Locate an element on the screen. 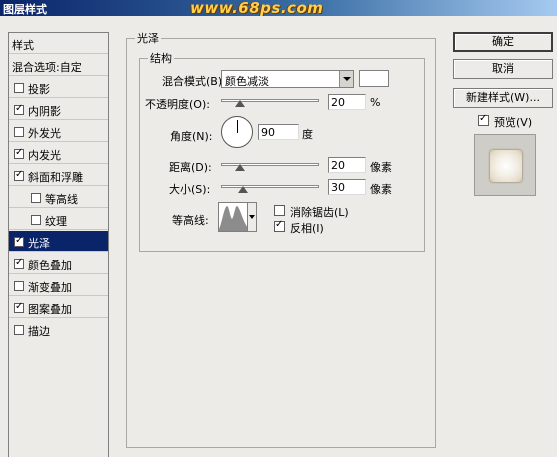 The image size is (557, 457). style-item-gradient-overlay: 渐变叠加 is located at coordinates (58, 285).